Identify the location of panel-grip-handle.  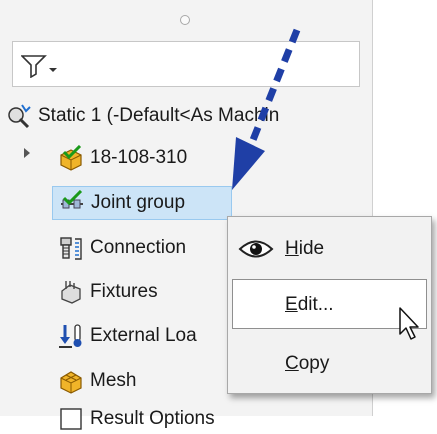
(185, 20).